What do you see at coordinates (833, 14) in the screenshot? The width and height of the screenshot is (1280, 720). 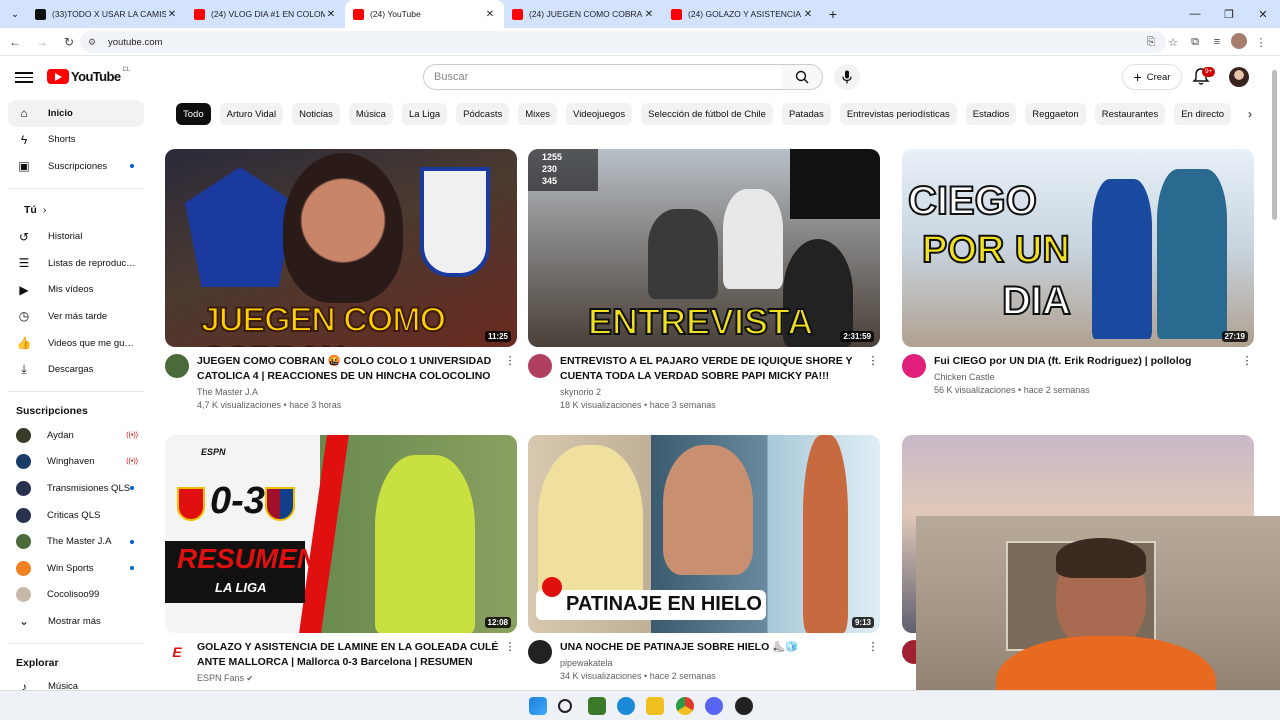 I see `new-tab-button: +` at bounding box center [833, 14].